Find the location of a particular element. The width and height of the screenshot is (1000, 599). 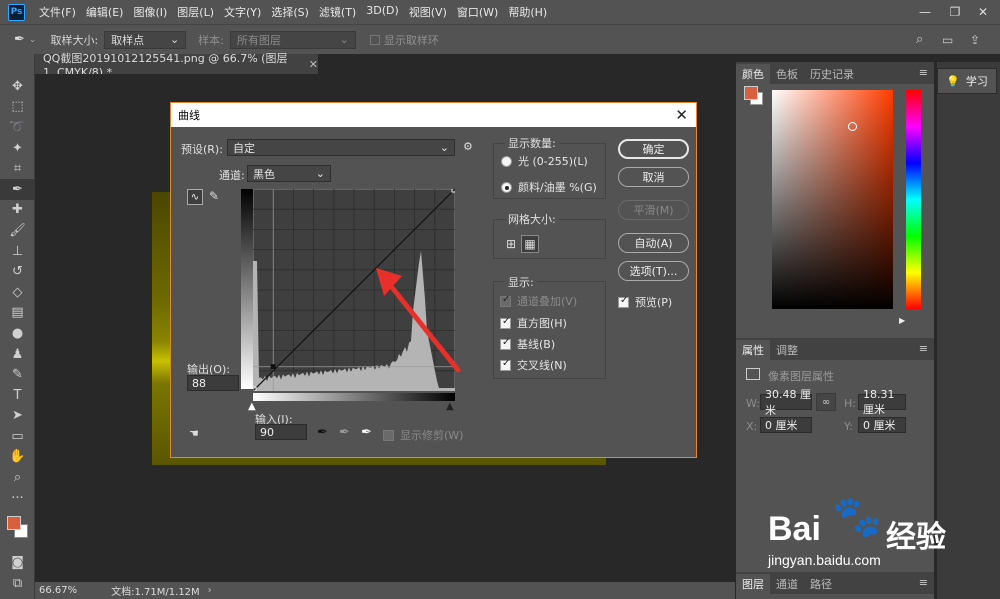

menu-item: 文字(Y) is located at coordinates (242, 12).